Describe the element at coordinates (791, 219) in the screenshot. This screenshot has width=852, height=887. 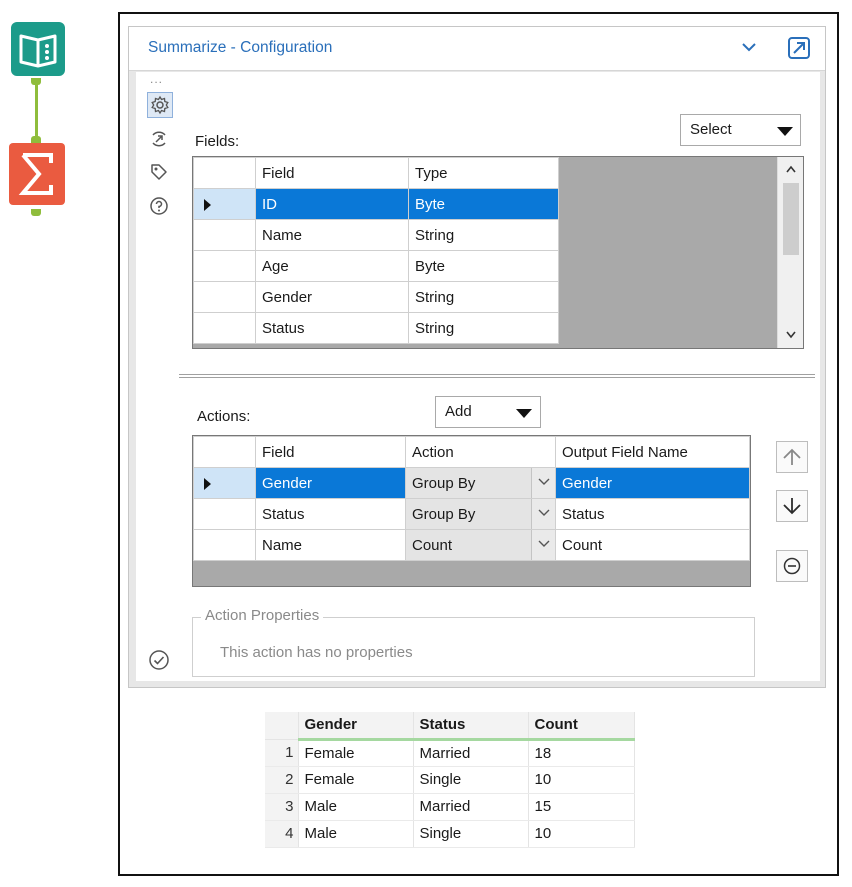
I see `scrollbar-thumb` at that location.